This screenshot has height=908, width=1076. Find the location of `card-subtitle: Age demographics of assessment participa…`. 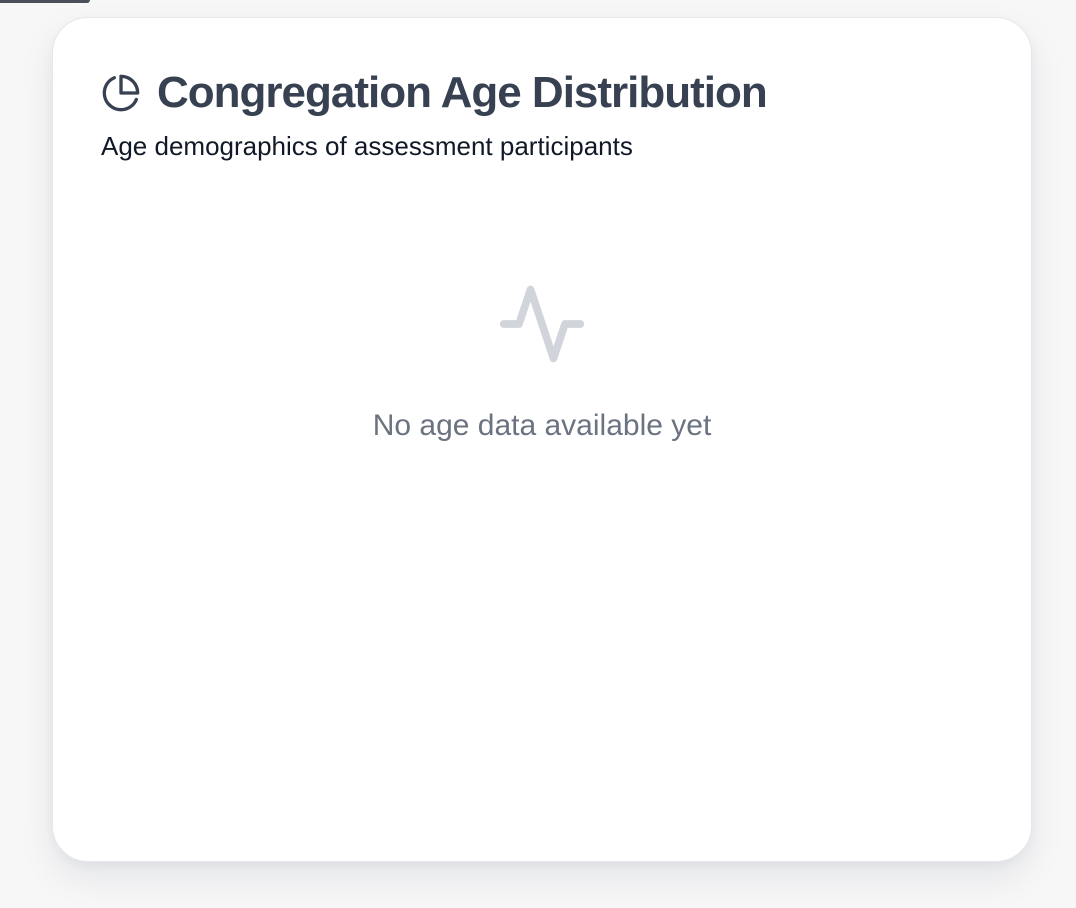

card-subtitle: Age demographics of assessment participa… is located at coordinates (367, 146).